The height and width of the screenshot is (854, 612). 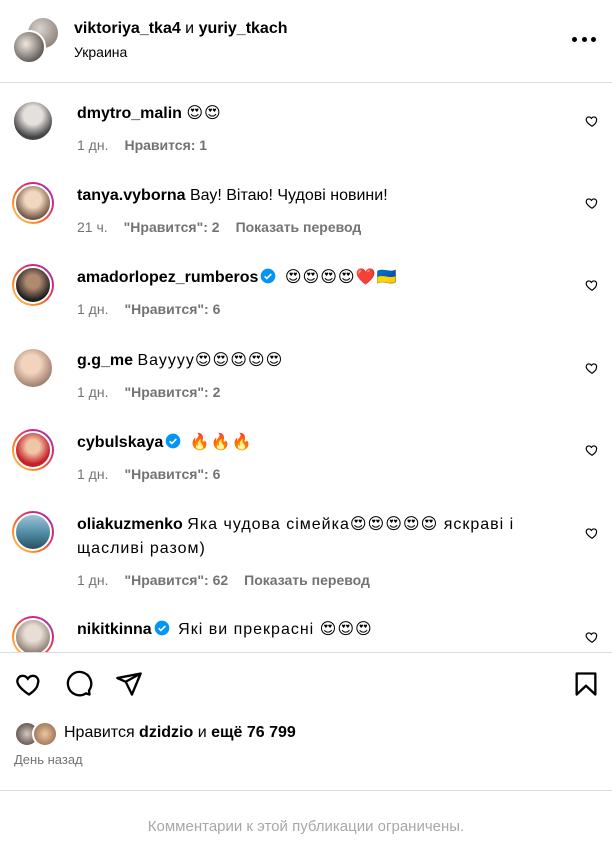 What do you see at coordinates (48, 759) in the screenshot?
I see `post-date: День назад` at bounding box center [48, 759].